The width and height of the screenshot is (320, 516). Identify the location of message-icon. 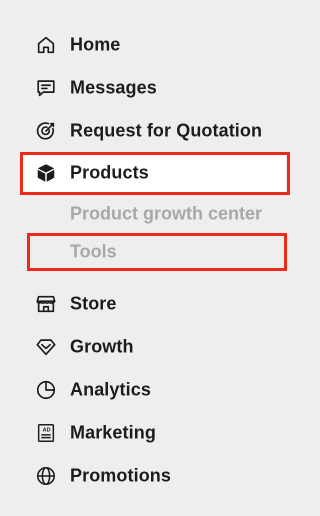
(46, 88).